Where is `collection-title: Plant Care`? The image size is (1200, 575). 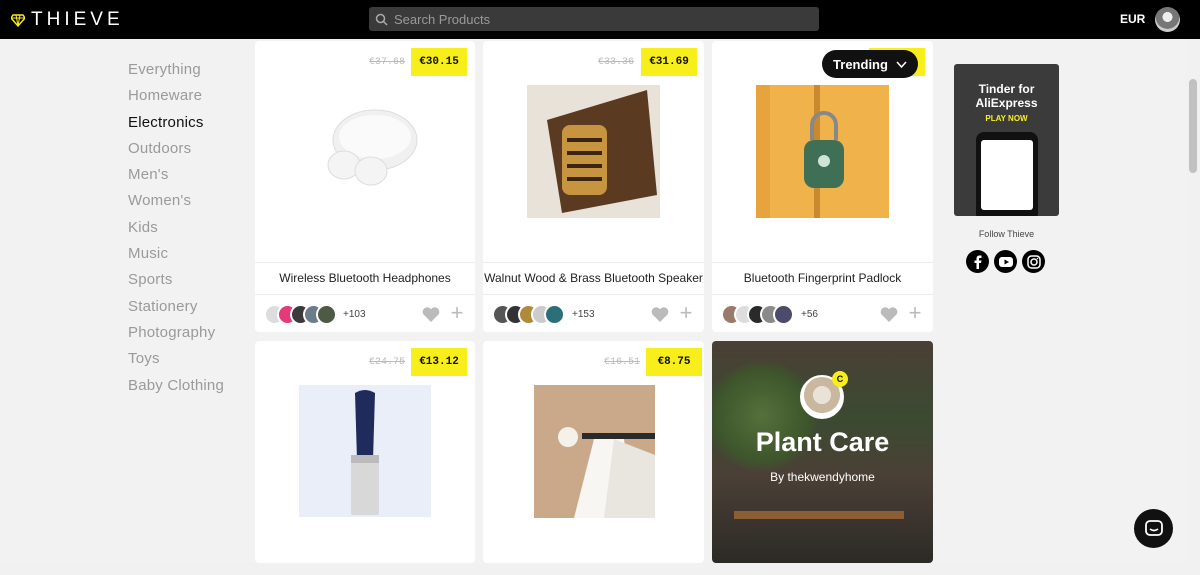 collection-title: Plant Care is located at coordinates (822, 442).